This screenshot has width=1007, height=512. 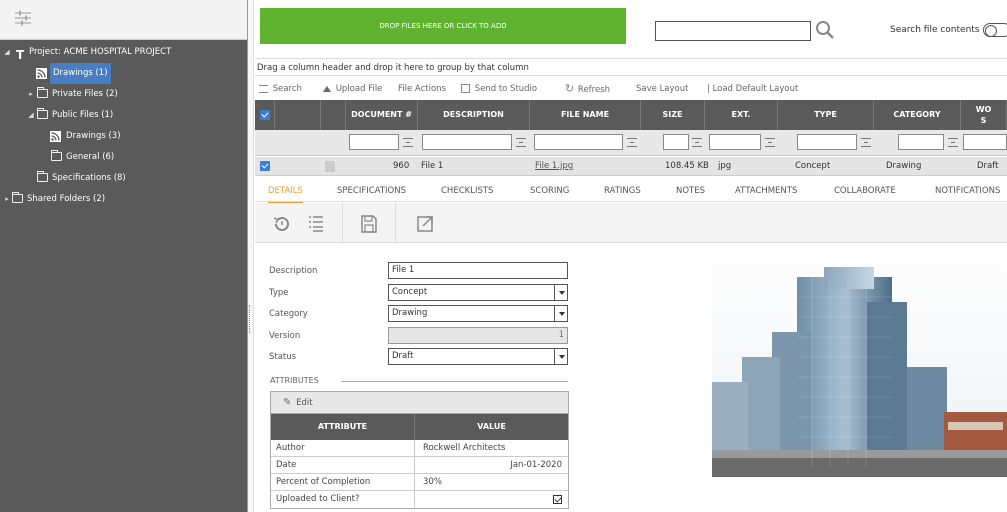 I want to click on toolbar-refresh: ↻ Refresh, so click(x=587, y=89).